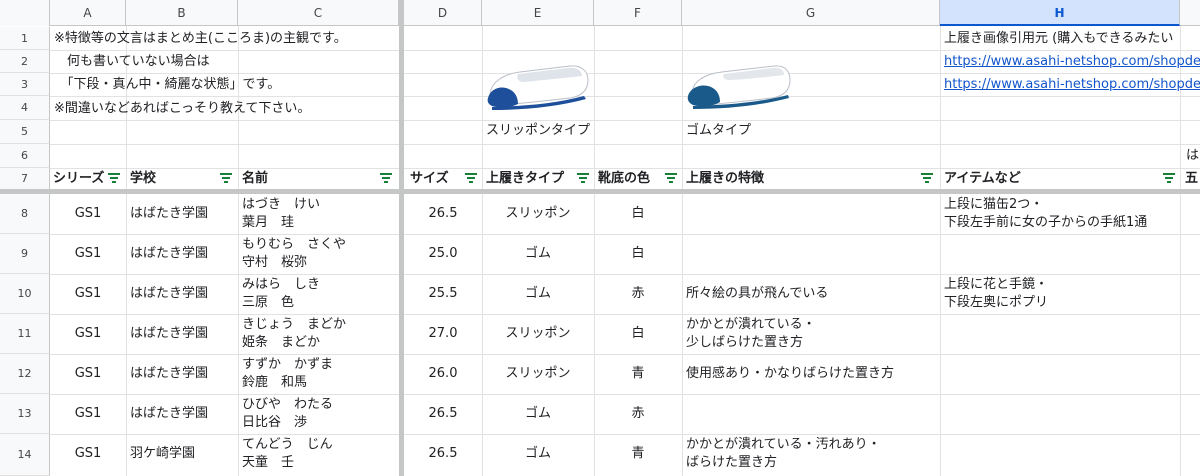 Image resolution: width=1200 pixels, height=476 pixels. What do you see at coordinates (274, 423) in the screenshot?
I see `cell-name-kanji: 日比谷 渉` at bounding box center [274, 423].